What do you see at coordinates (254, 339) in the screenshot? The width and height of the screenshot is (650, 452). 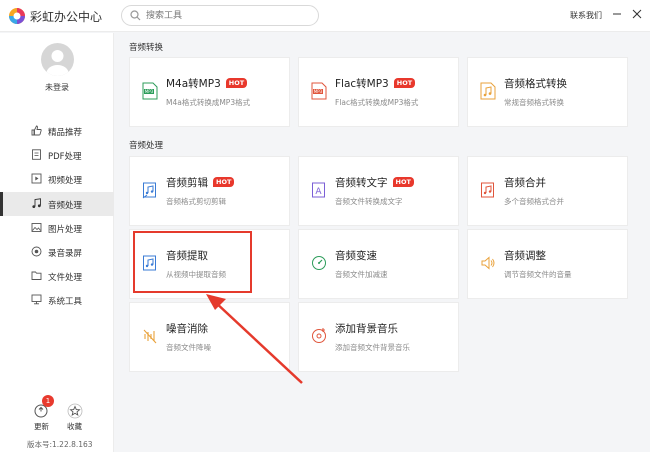 I see `annotation-arrow-icon` at bounding box center [254, 339].